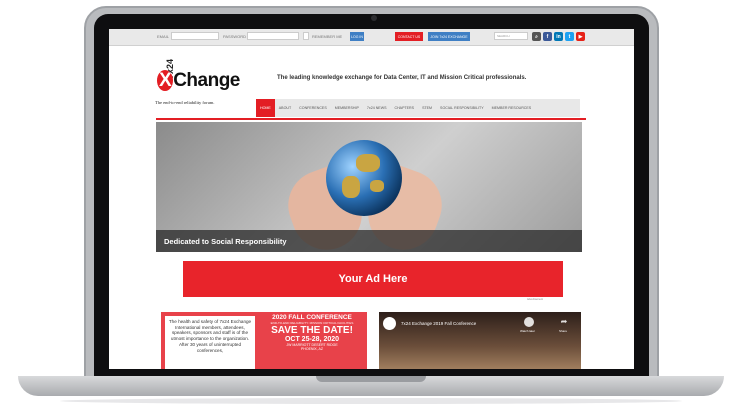 Image resolution: width=742 pixels, height=412 pixels. I want to click on nav-member-resources: MEMBER RESOURCES, so click(512, 108).